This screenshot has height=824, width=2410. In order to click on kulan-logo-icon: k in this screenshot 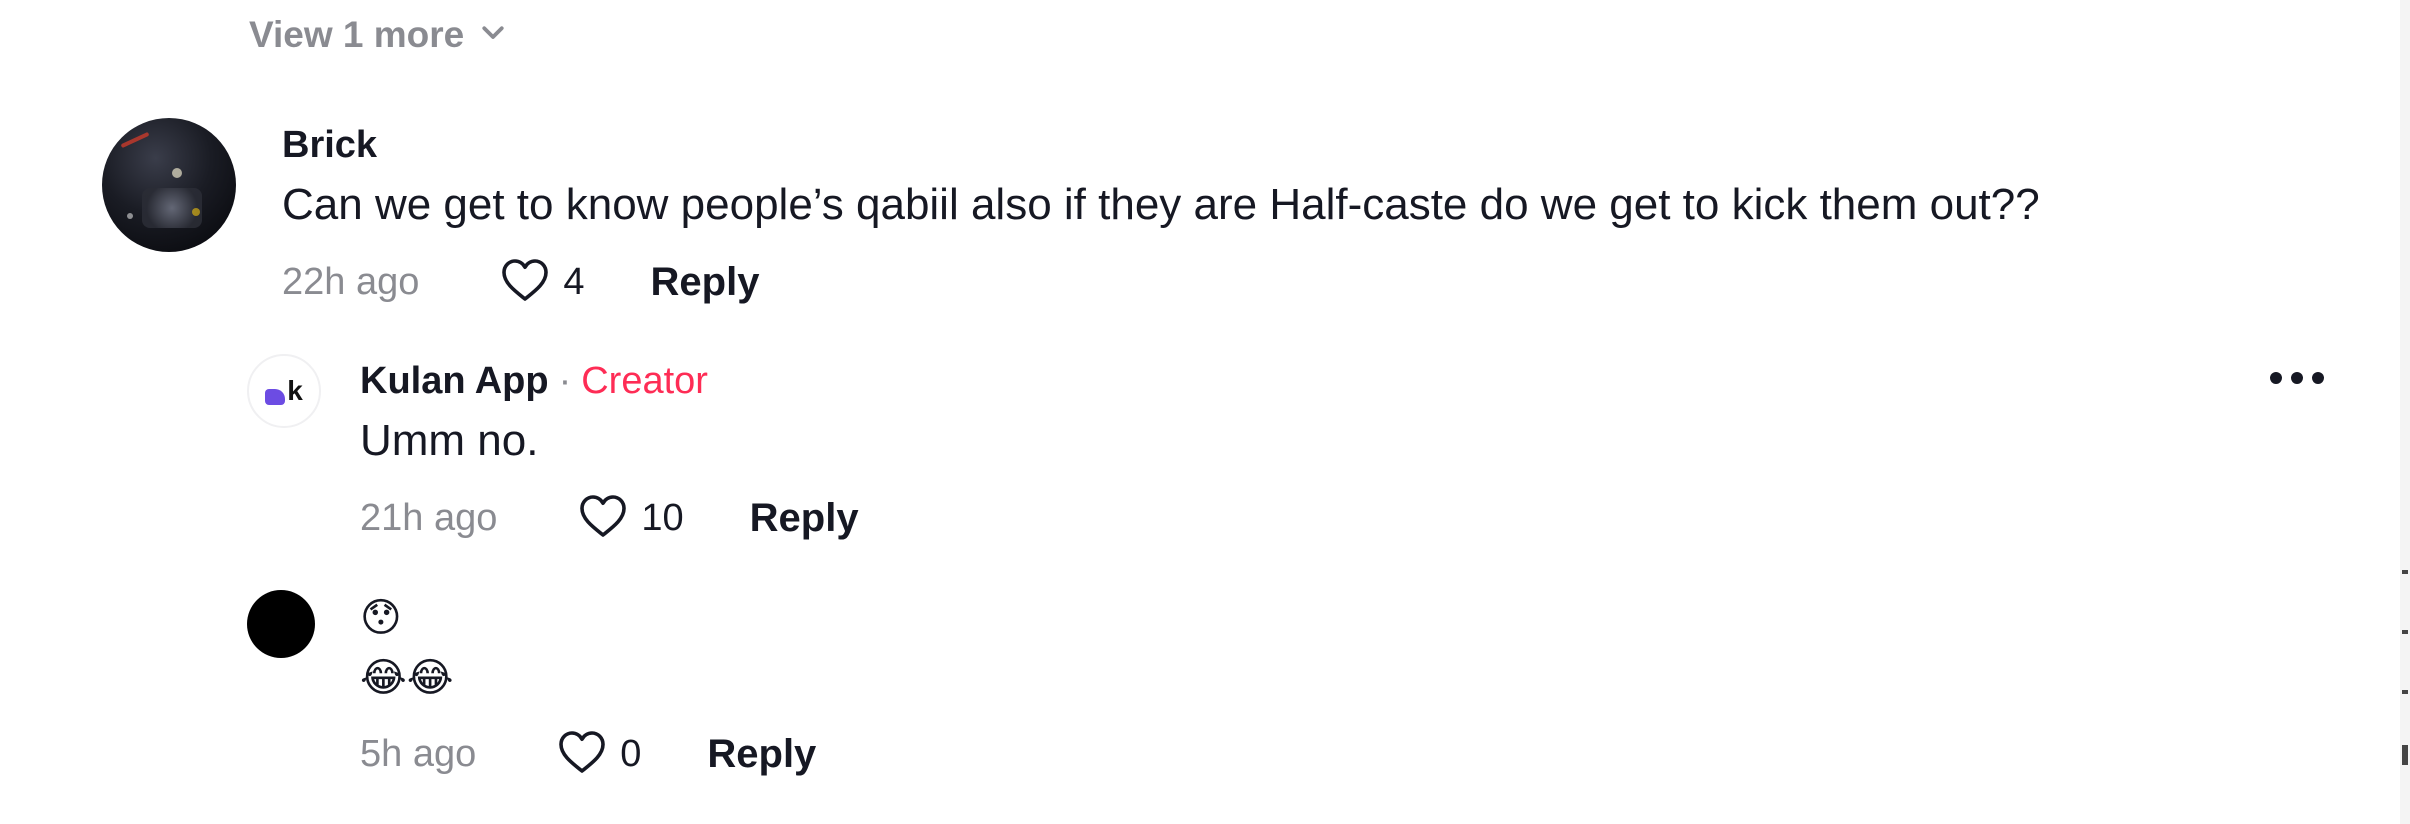, I will do `click(284, 391)`.